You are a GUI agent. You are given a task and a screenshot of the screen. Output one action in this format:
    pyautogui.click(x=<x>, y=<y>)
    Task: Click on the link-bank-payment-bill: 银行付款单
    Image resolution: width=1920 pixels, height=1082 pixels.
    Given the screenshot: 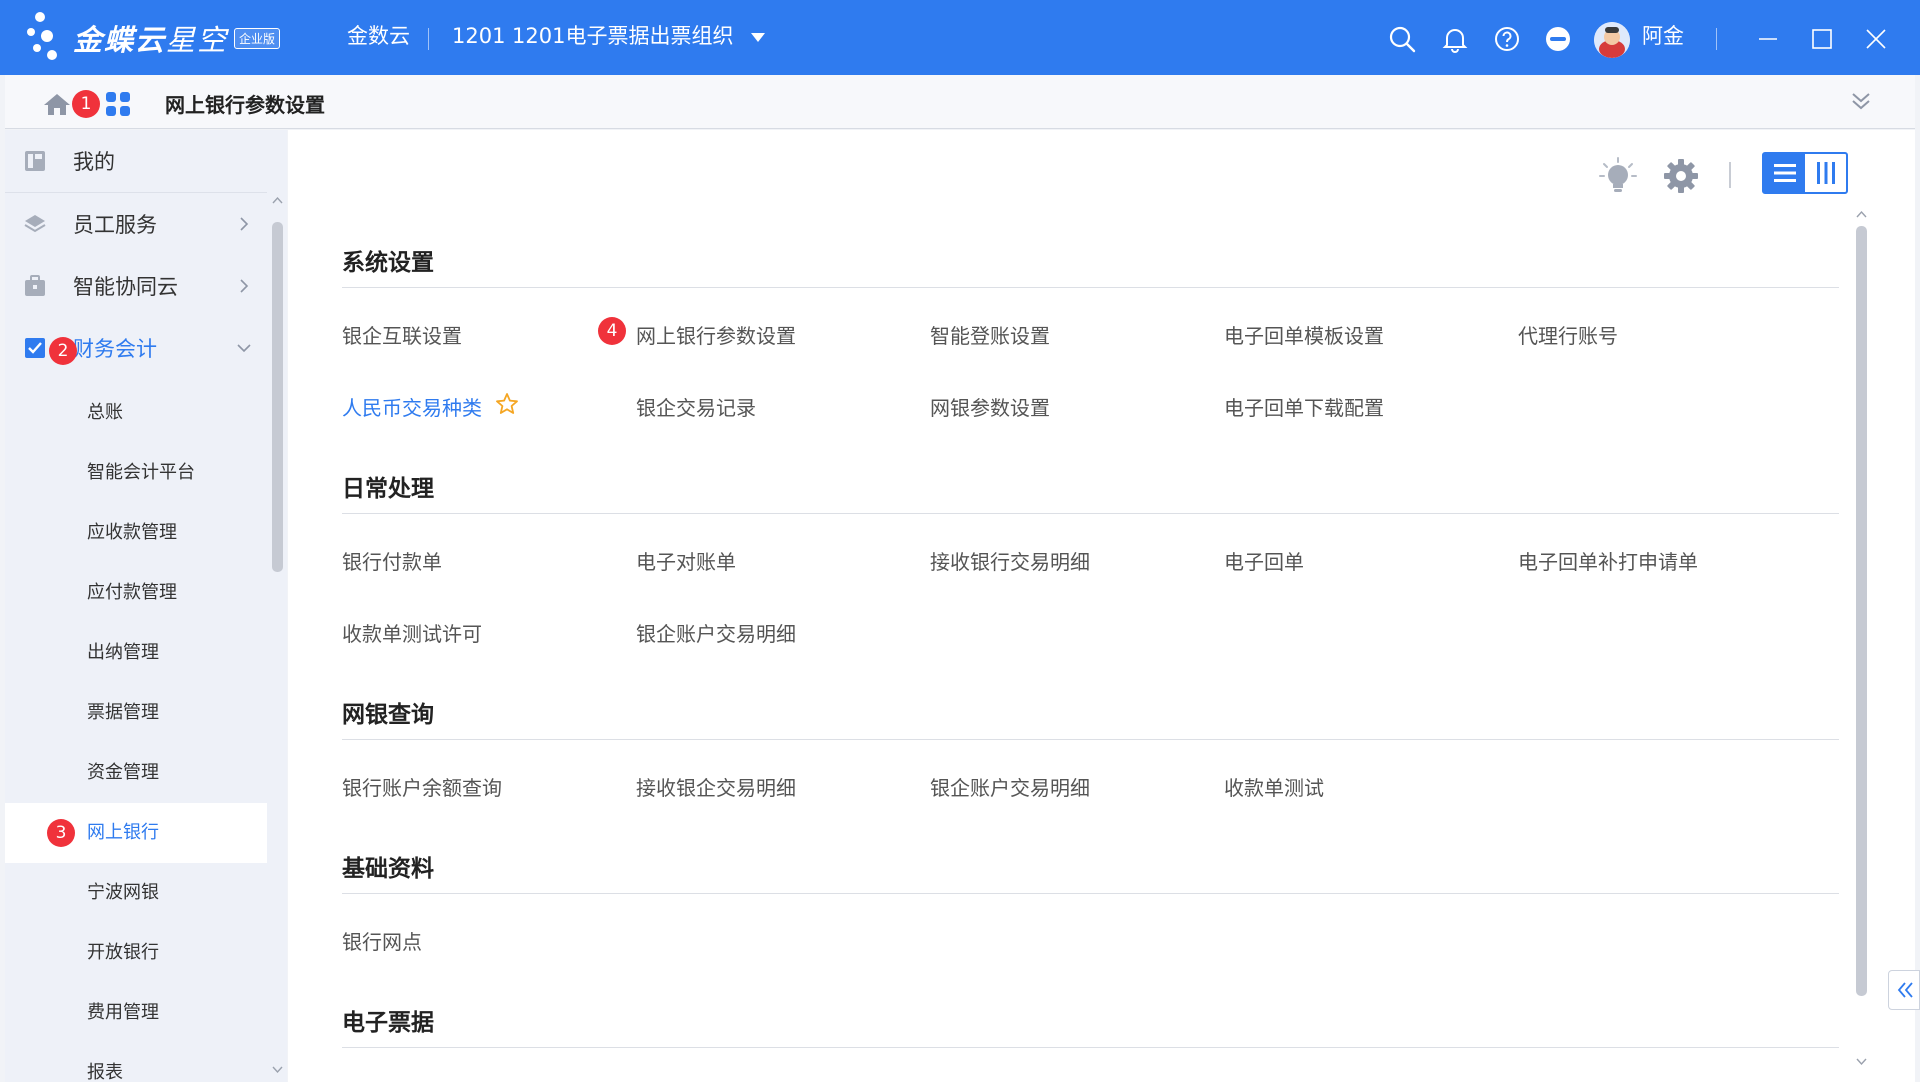 What is the action you would take?
    pyautogui.click(x=392, y=560)
    